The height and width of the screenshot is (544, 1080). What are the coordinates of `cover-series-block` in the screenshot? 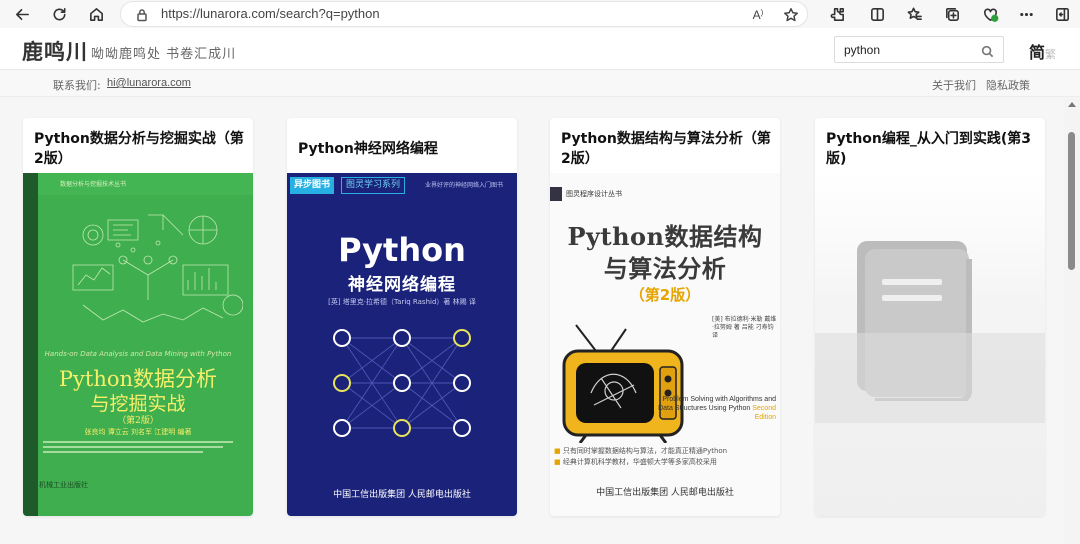 It's located at (556, 194).